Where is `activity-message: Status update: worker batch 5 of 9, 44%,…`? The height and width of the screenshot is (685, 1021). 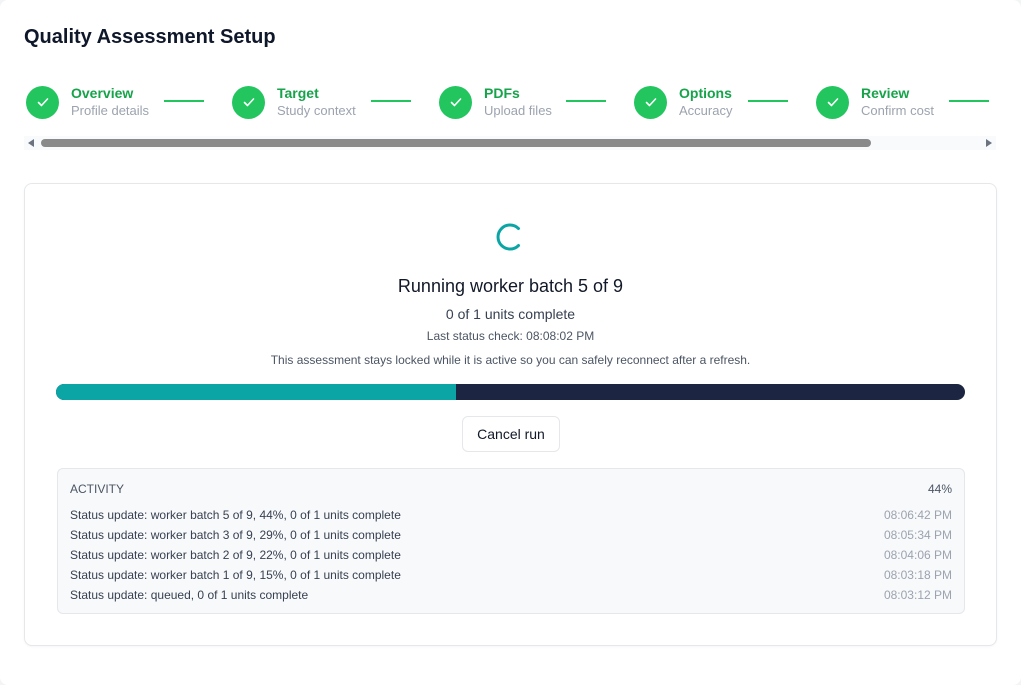
activity-message: Status update: worker batch 5 of 9, 44%,… is located at coordinates (235, 515).